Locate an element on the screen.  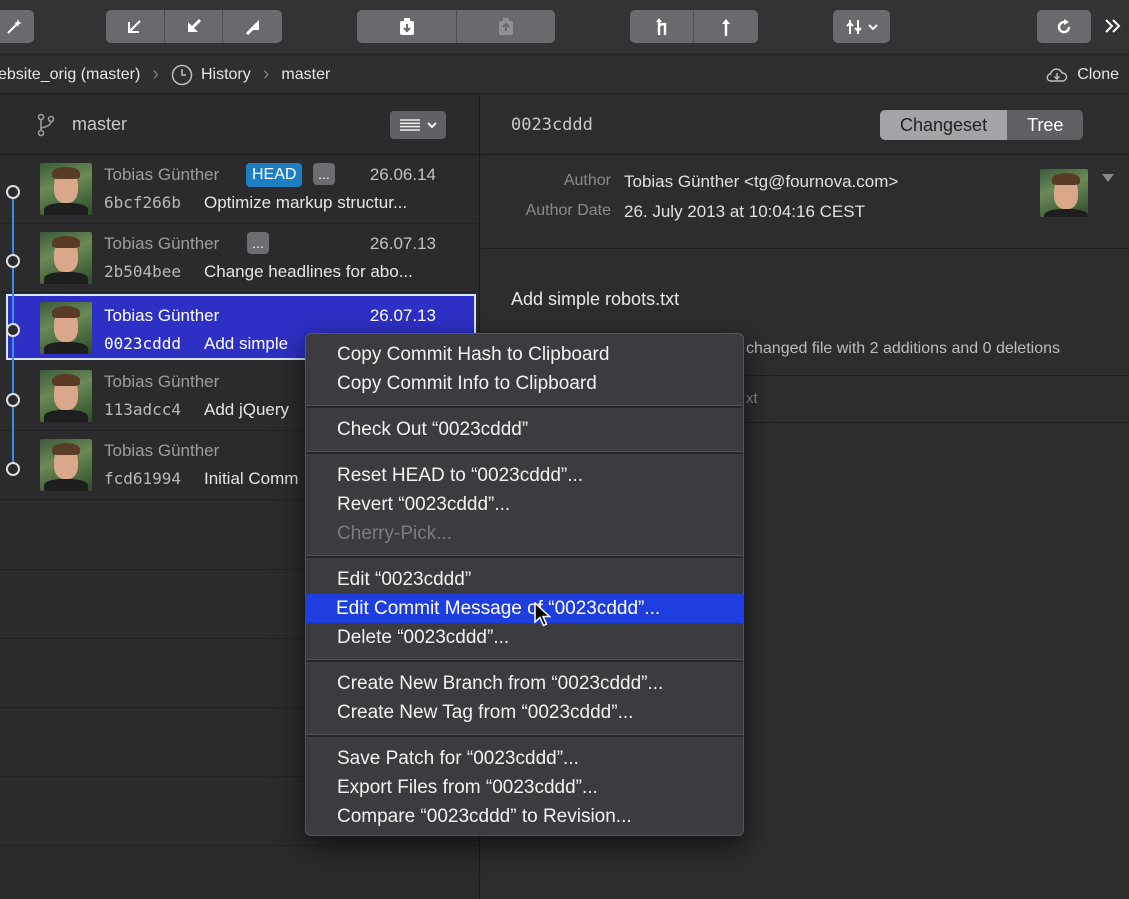
toolbar-overflow-button is located at coordinates (1113, 28).